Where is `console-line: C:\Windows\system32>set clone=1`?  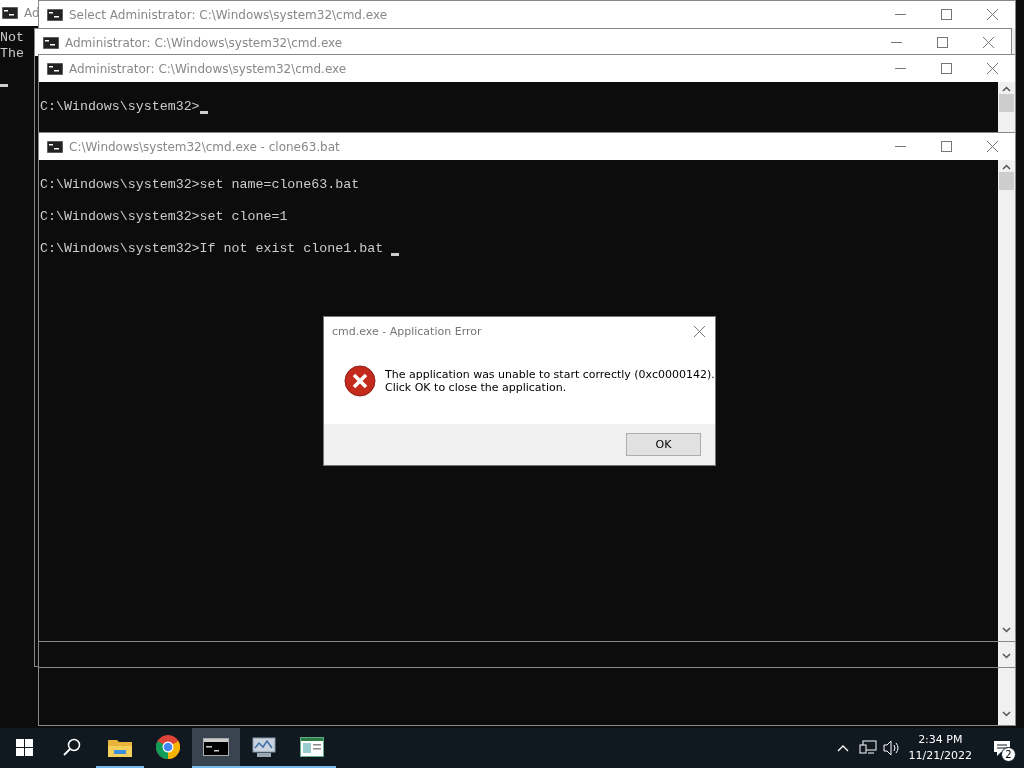 console-line: C:\Windows\system32>set clone=1 is located at coordinates (164, 217).